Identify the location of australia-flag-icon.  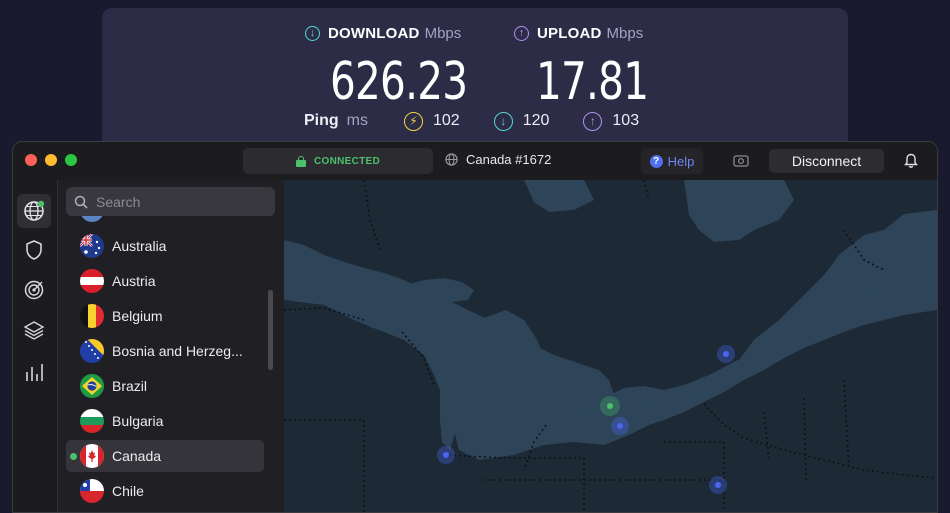
(92, 246).